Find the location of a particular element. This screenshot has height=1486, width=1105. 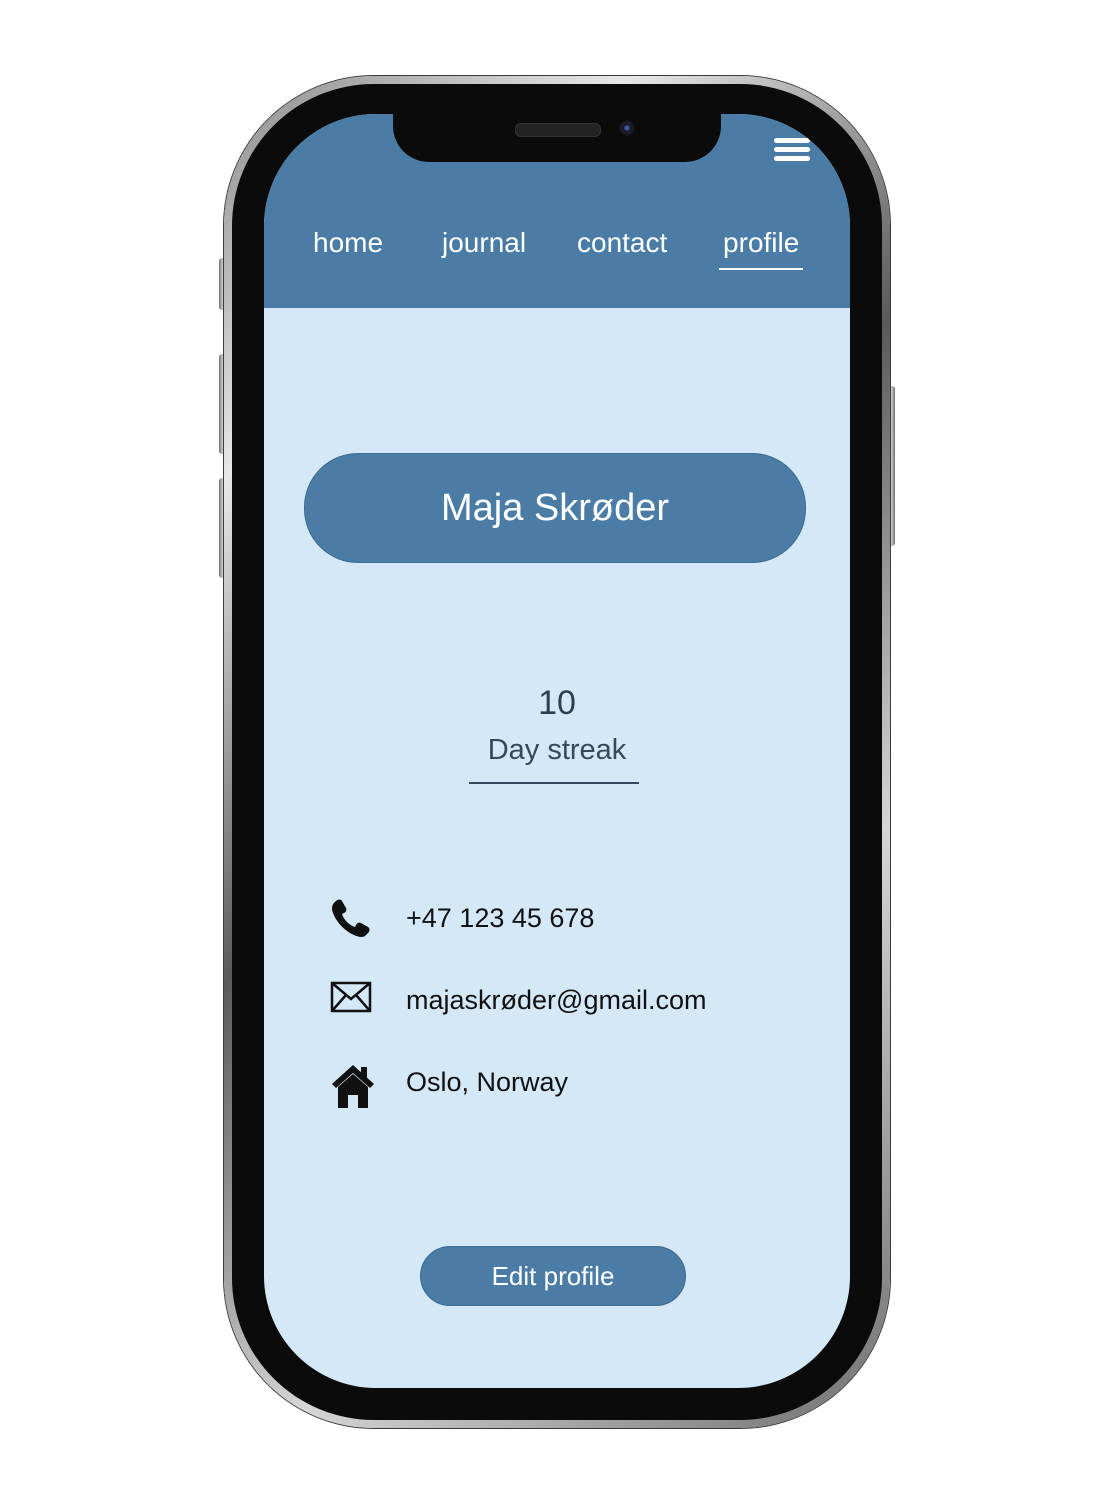

home-icon is located at coordinates (353, 1085).